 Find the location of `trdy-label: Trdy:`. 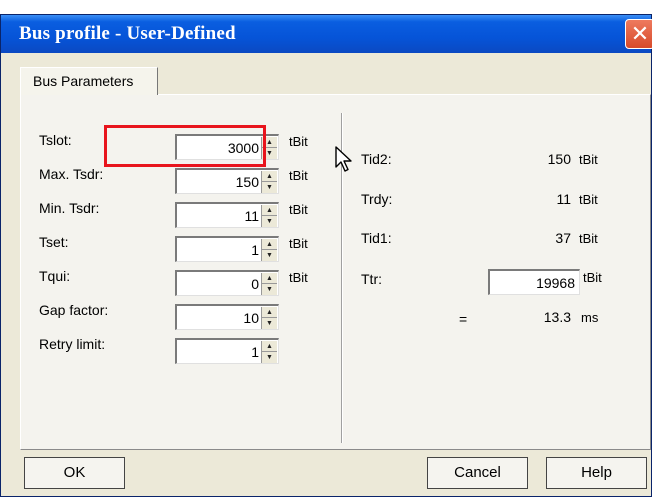

trdy-label: Trdy: is located at coordinates (377, 199).